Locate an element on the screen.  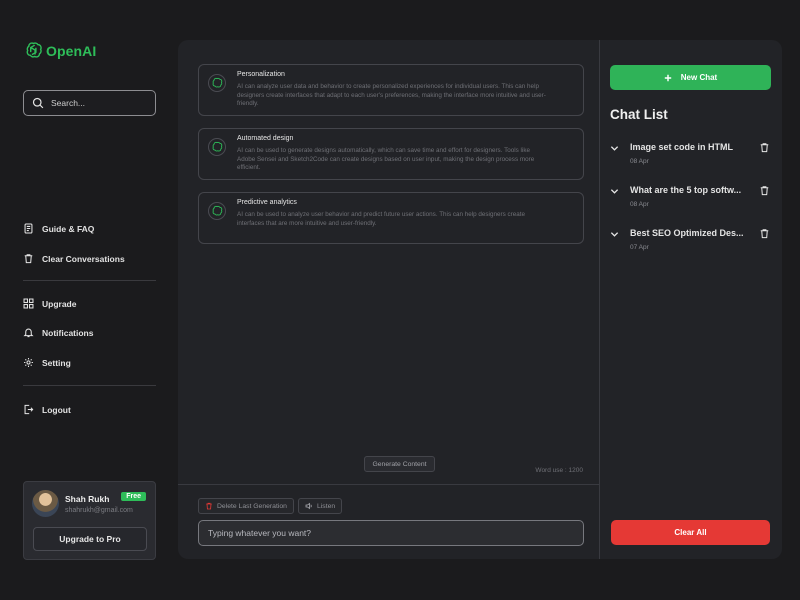
sidebar-item-label: Setting is located at coordinates (56, 362).